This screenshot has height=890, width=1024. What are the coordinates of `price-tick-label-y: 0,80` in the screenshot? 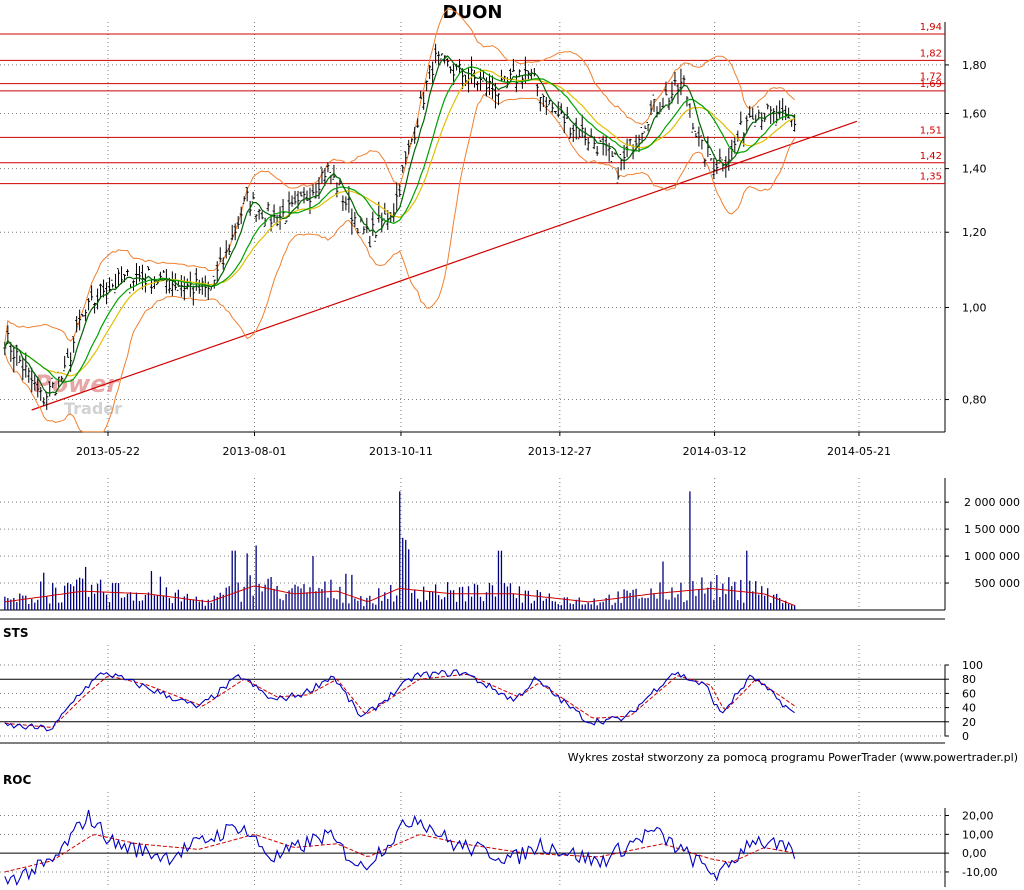 It's located at (974, 400).